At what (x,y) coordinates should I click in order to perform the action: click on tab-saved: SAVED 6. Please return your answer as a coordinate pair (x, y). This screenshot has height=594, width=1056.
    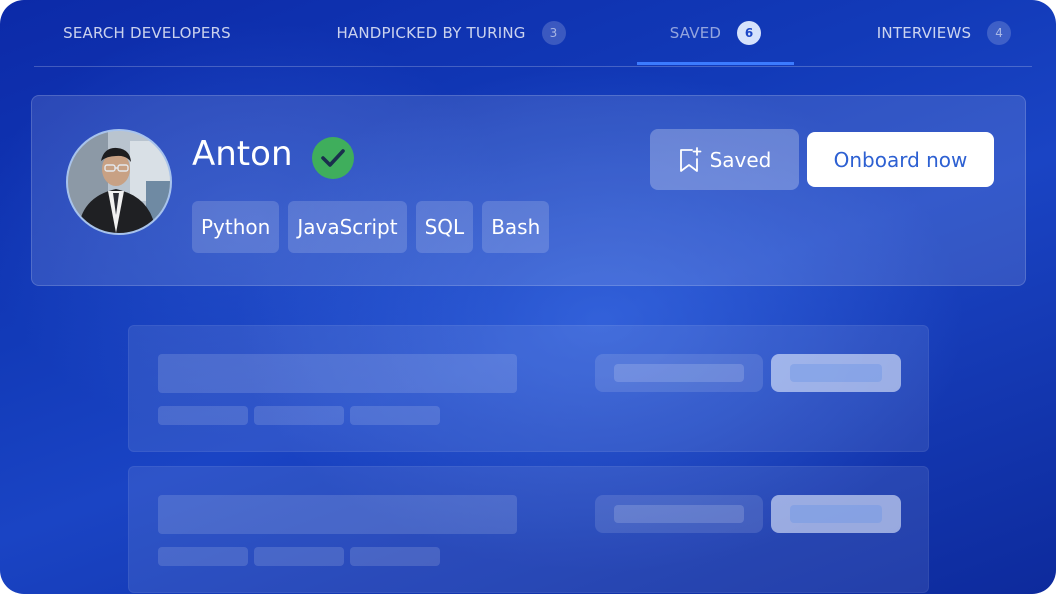
    Looking at the image, I should click on (715, 33).